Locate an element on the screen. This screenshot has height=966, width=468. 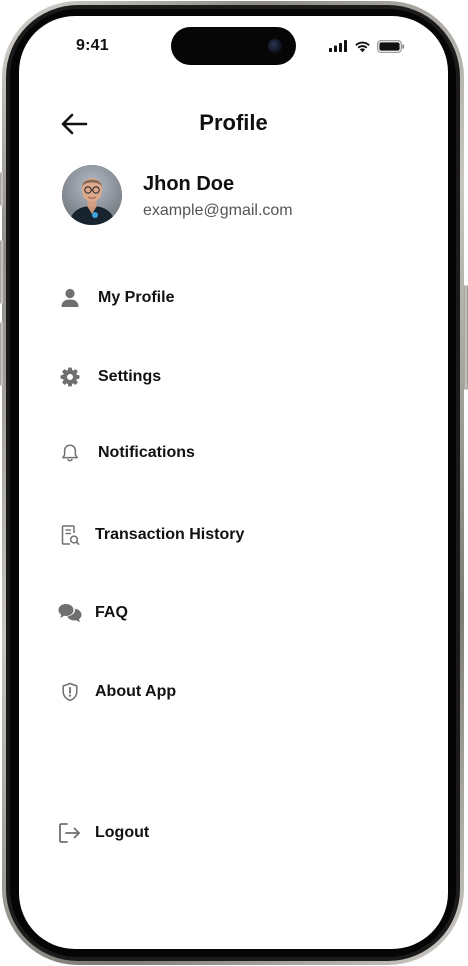
dynamic-island is located at coordinates (233, 46).